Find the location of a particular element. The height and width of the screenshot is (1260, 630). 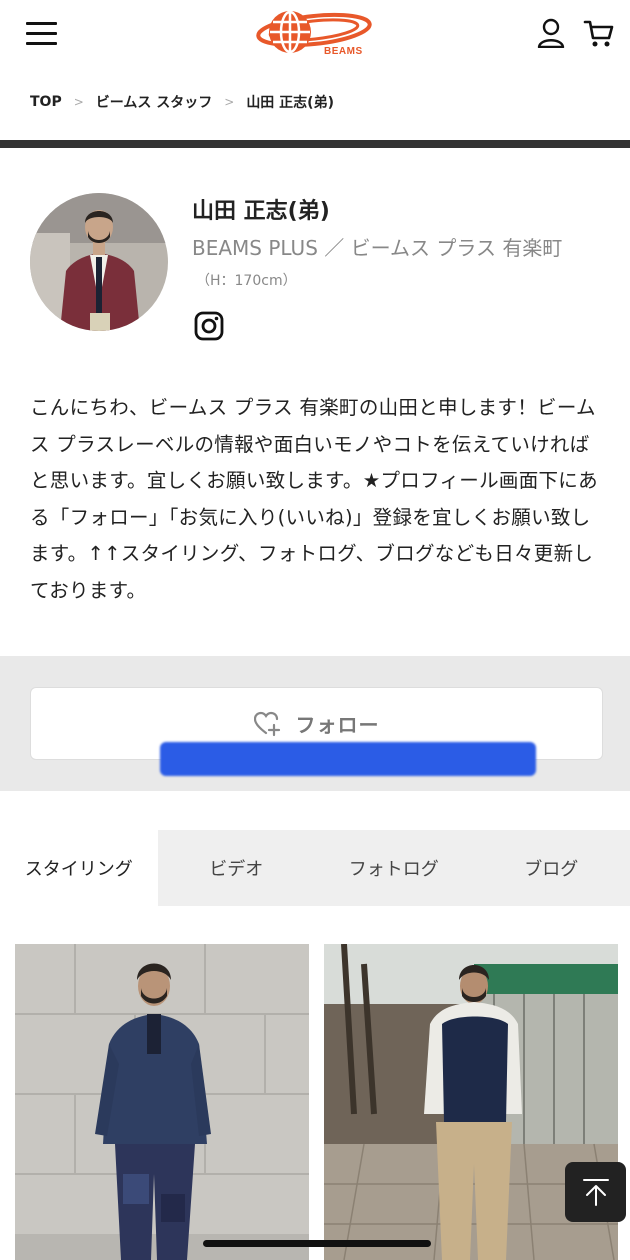

beams-logo: BEAMS is located at coordinates (316, 34).